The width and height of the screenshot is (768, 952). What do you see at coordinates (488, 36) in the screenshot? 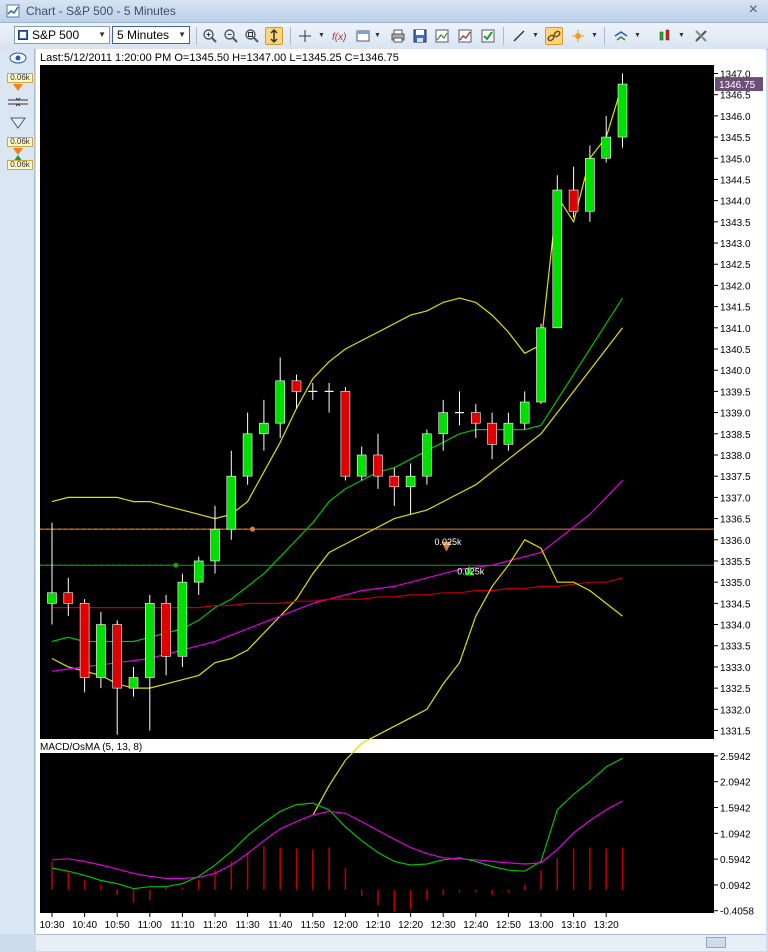
I see `chart-check-icon` at bounding box center [488, 36].